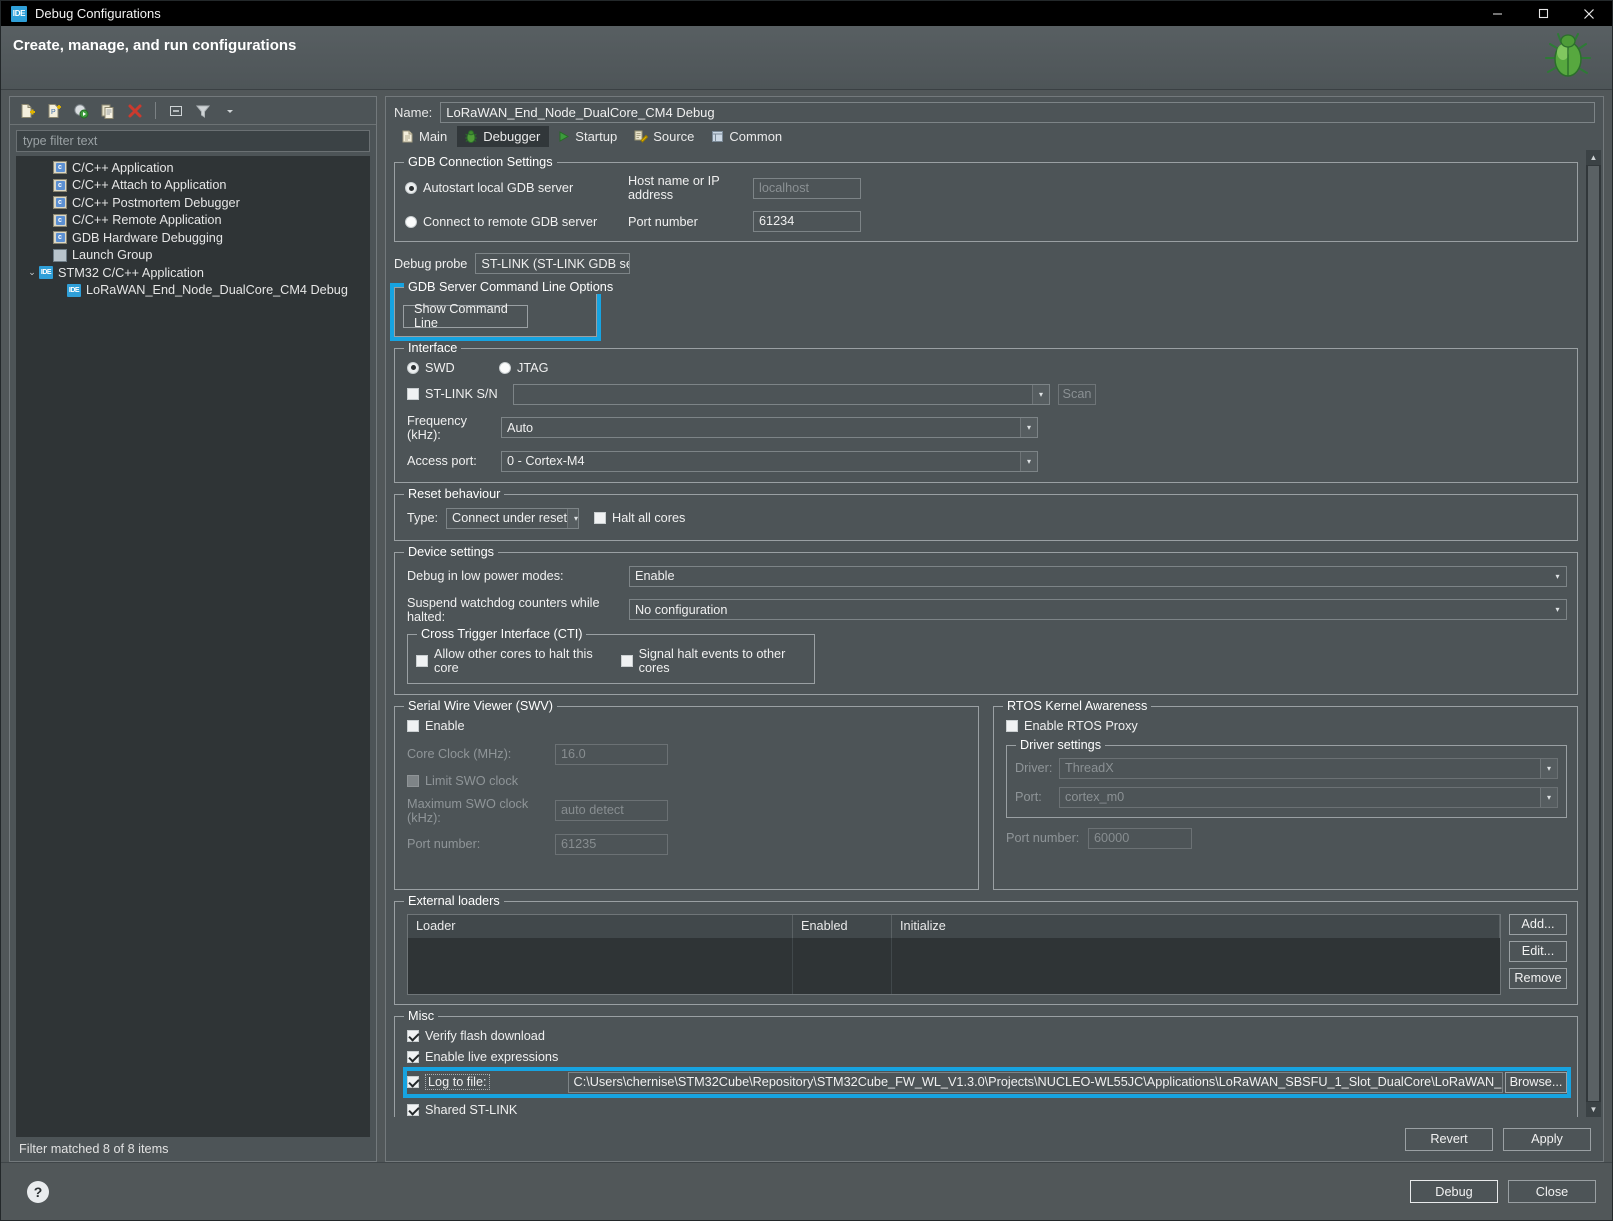  What do you see at coordinates (503, 136) in the screenshot?
I see `tab-debugger: Debugger` at bounding box center [503, 136].